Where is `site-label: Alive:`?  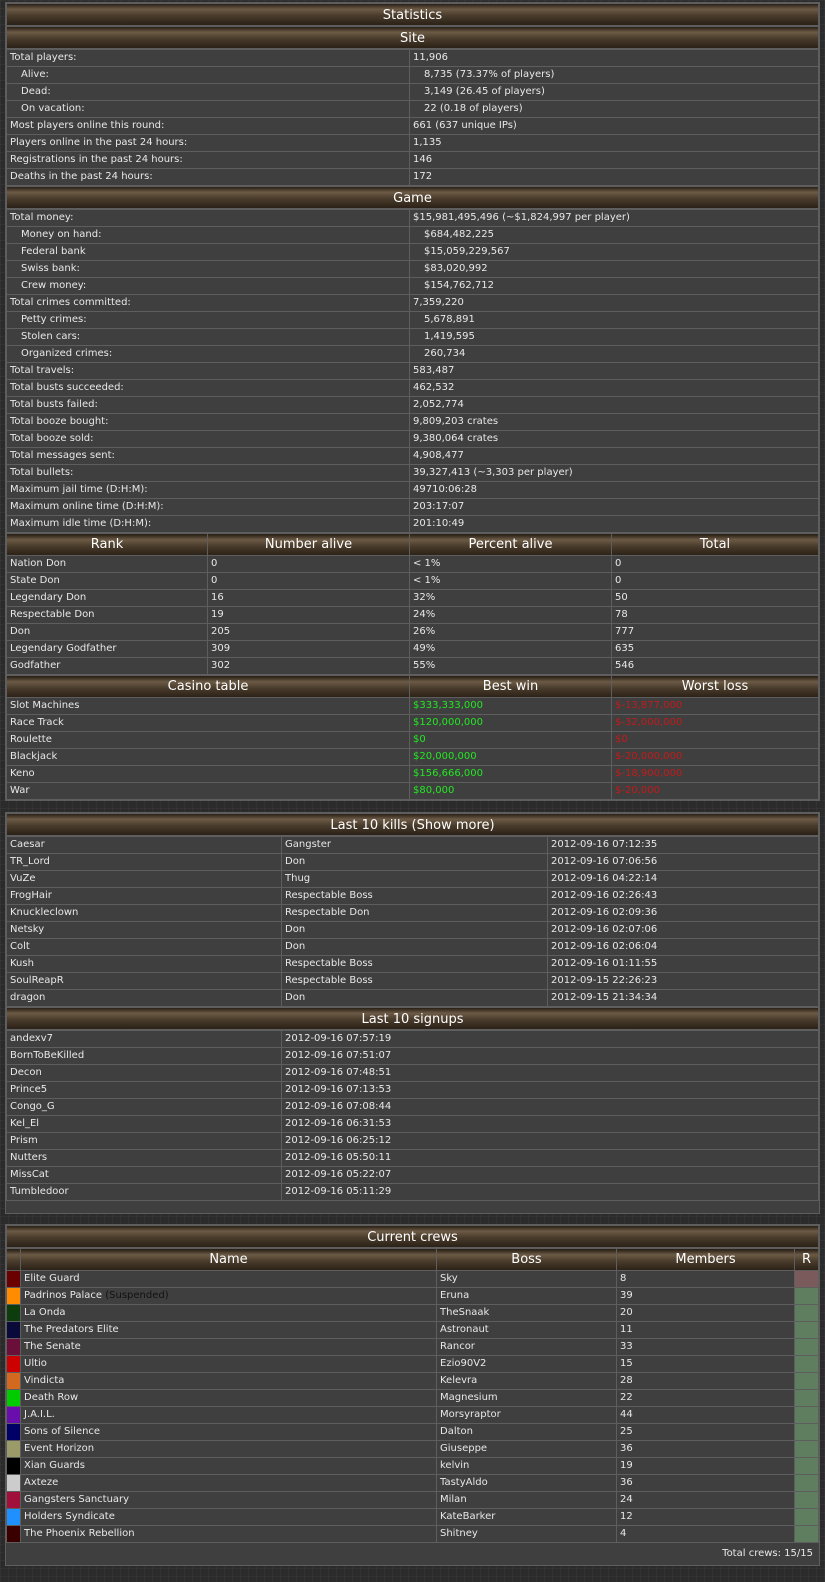
site-label: Alive: is located at coordinates (208, 75).